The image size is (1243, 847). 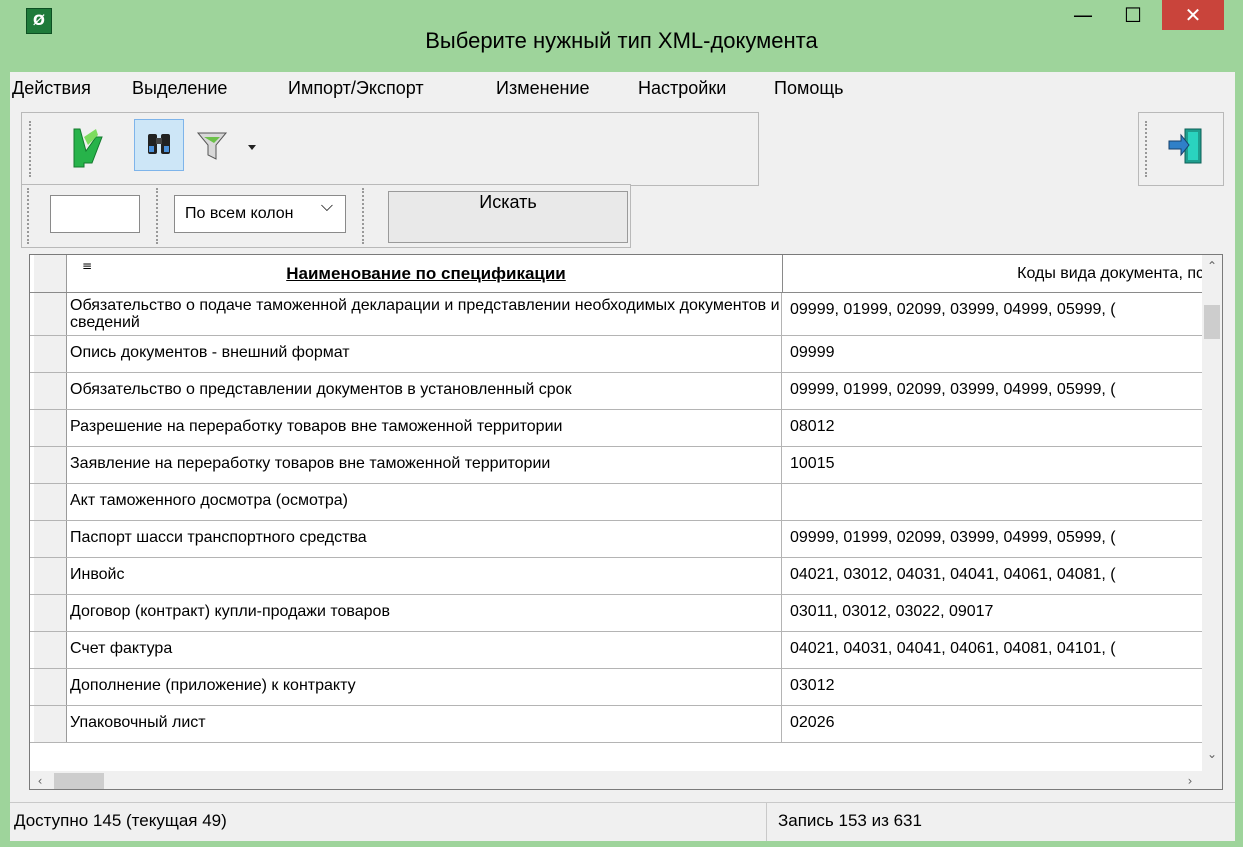 I want to click on search-scope-value: По всем колон, so click(x=239, y=213).